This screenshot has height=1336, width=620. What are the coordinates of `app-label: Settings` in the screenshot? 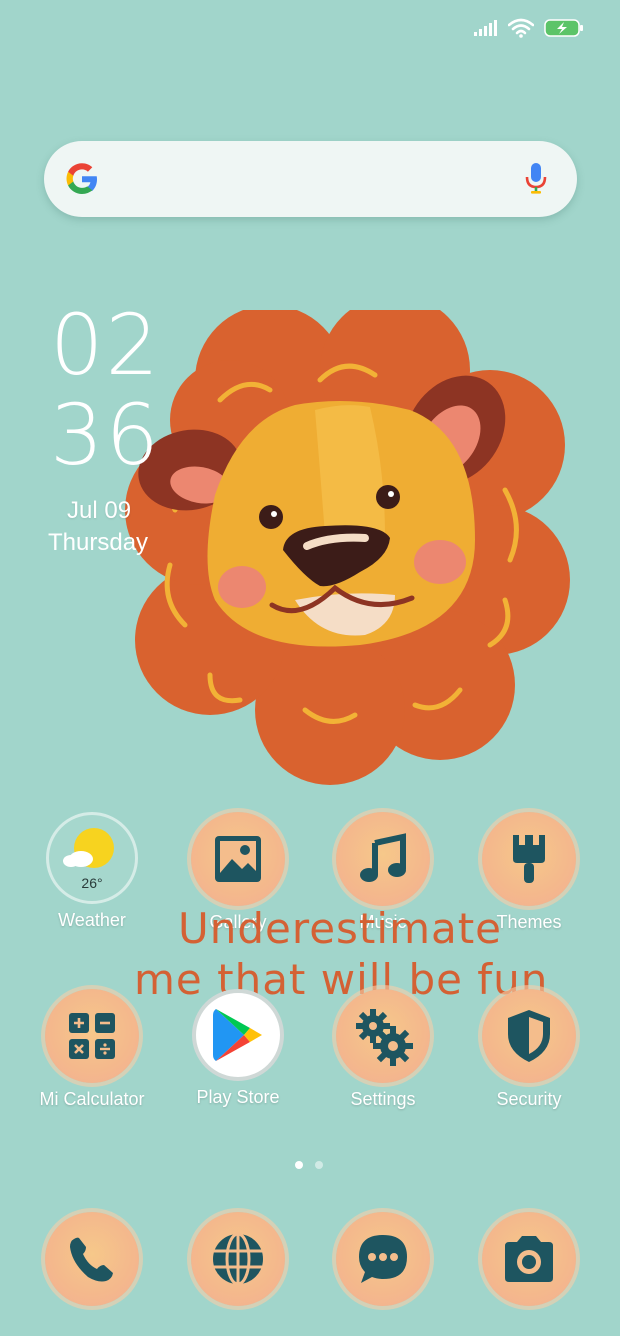 It's located at (383, 1099).